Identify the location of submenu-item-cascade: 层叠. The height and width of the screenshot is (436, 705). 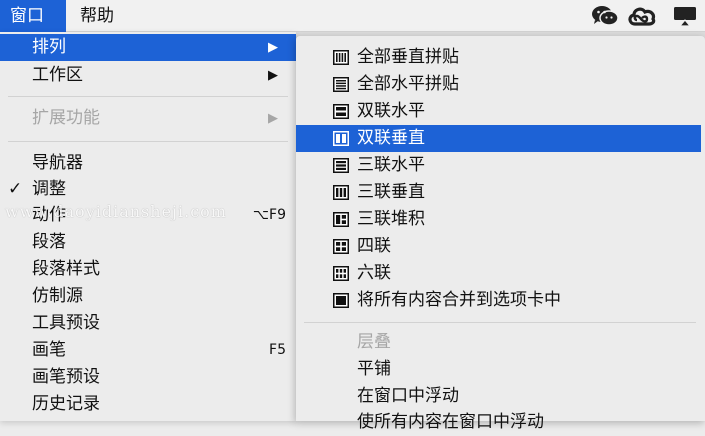
(374, 342).